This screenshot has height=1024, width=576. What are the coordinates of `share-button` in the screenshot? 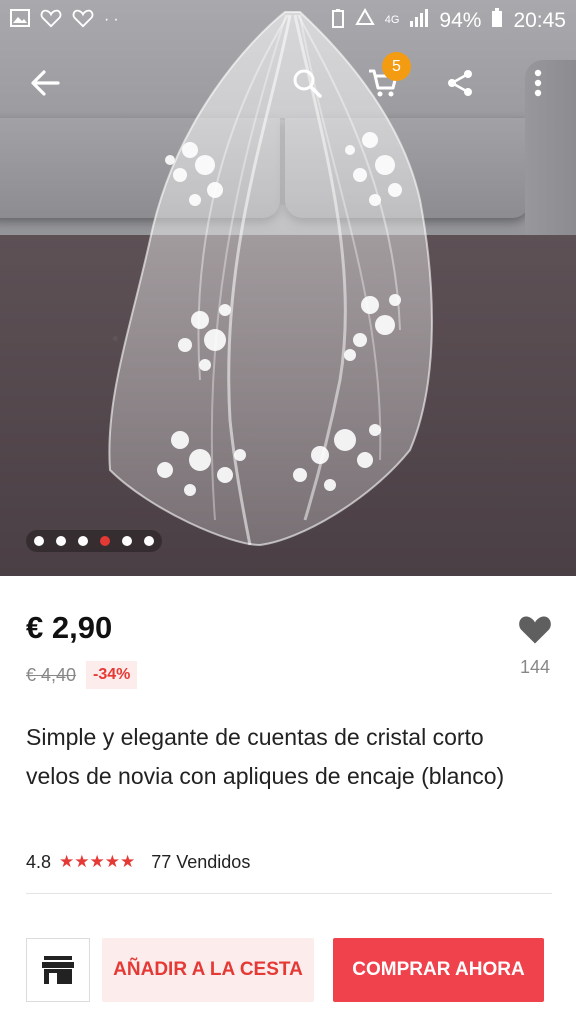 It's located at (460, 83).